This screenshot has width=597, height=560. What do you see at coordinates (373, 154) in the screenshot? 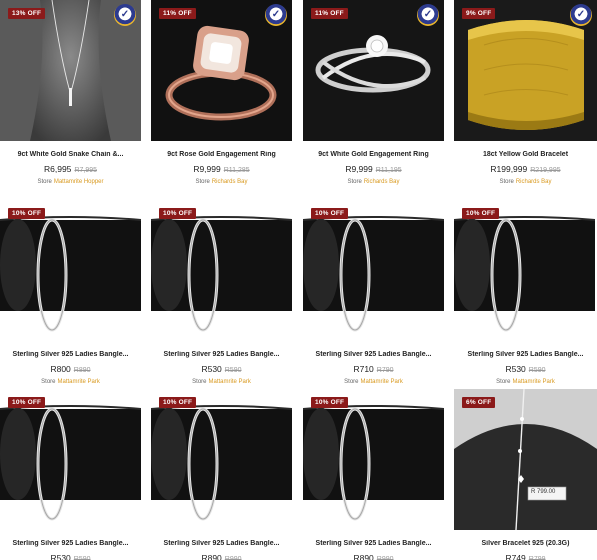
I see `product-title: 9ct White Gold Engagement Ring` at bounding box center [373, 154].